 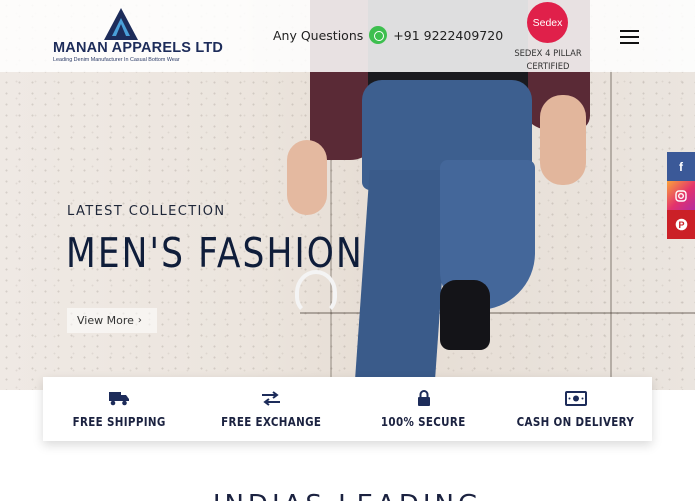 I want to click on view-more-button: View More ›, so click(x=112, y=320).